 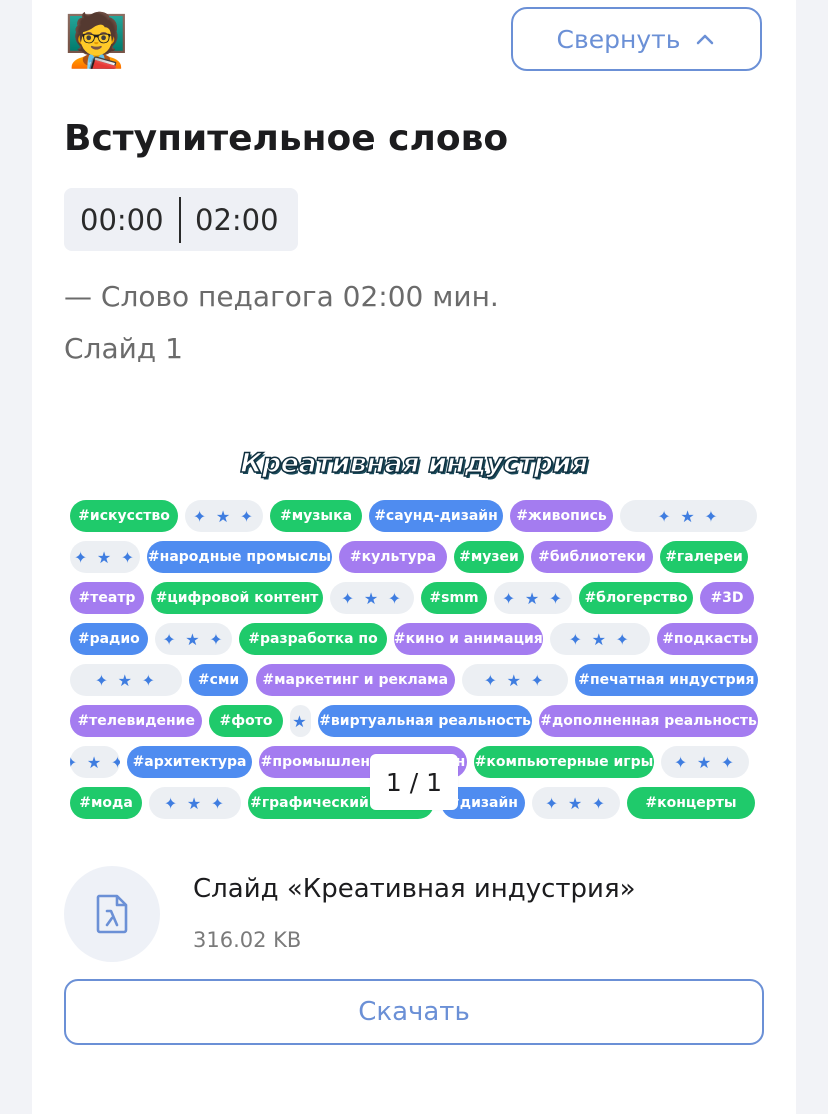 I want to click on file-size: 316.02 KB, so click(x=247, y=940).